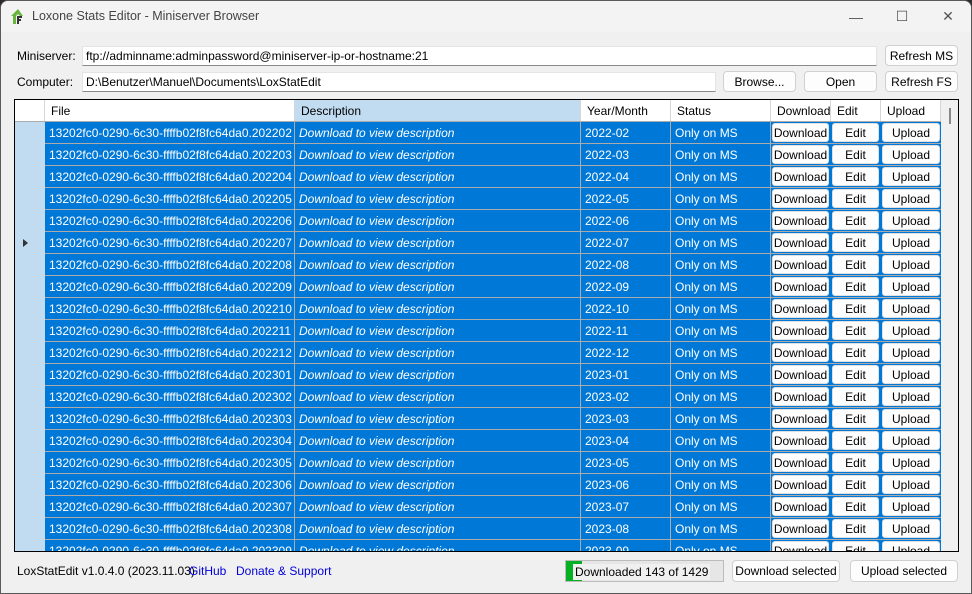 The image size is (972, 594). I want to click on scrollbar-thumb, so click(950, 116).